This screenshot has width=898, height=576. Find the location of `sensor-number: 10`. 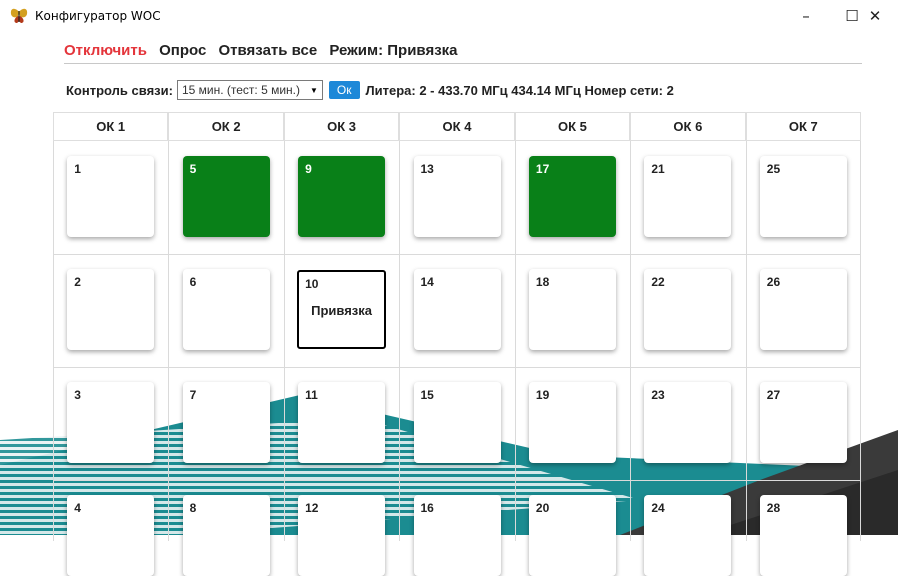

sensor-number: 10 is located at coordinates (312, 284).